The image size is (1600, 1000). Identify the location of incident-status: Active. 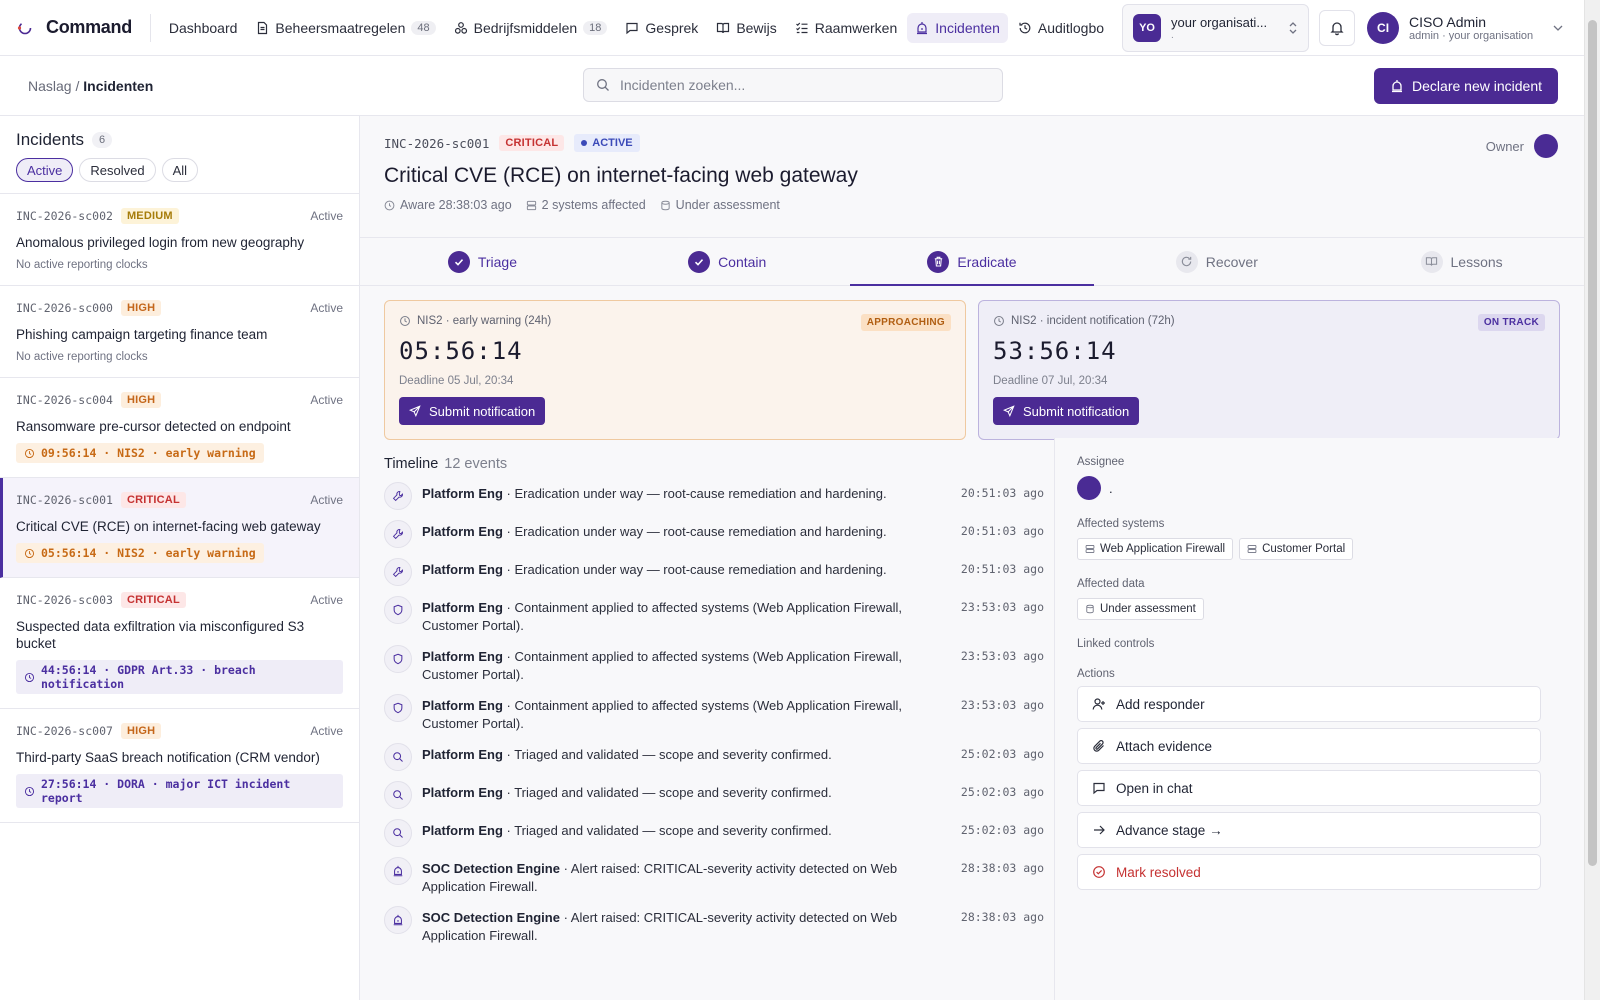
(326, 500).